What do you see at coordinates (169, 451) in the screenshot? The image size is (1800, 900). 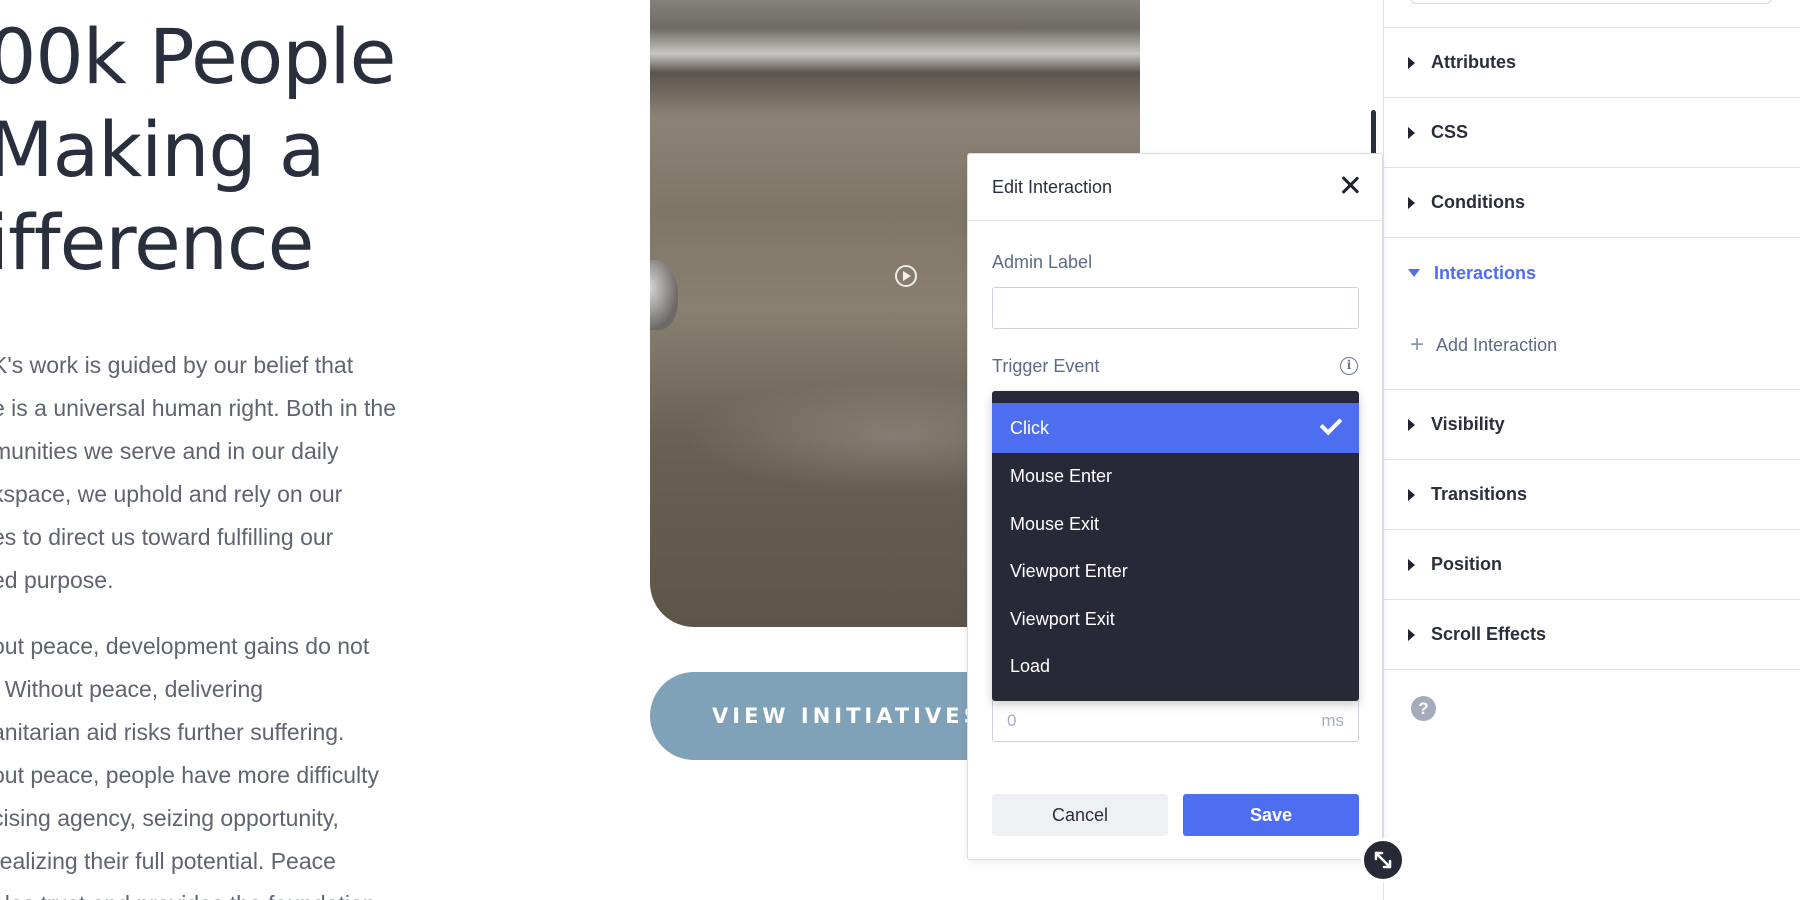 I see `paragraph-line: munities we serve and in our daily` at bounding box center [169, 451].